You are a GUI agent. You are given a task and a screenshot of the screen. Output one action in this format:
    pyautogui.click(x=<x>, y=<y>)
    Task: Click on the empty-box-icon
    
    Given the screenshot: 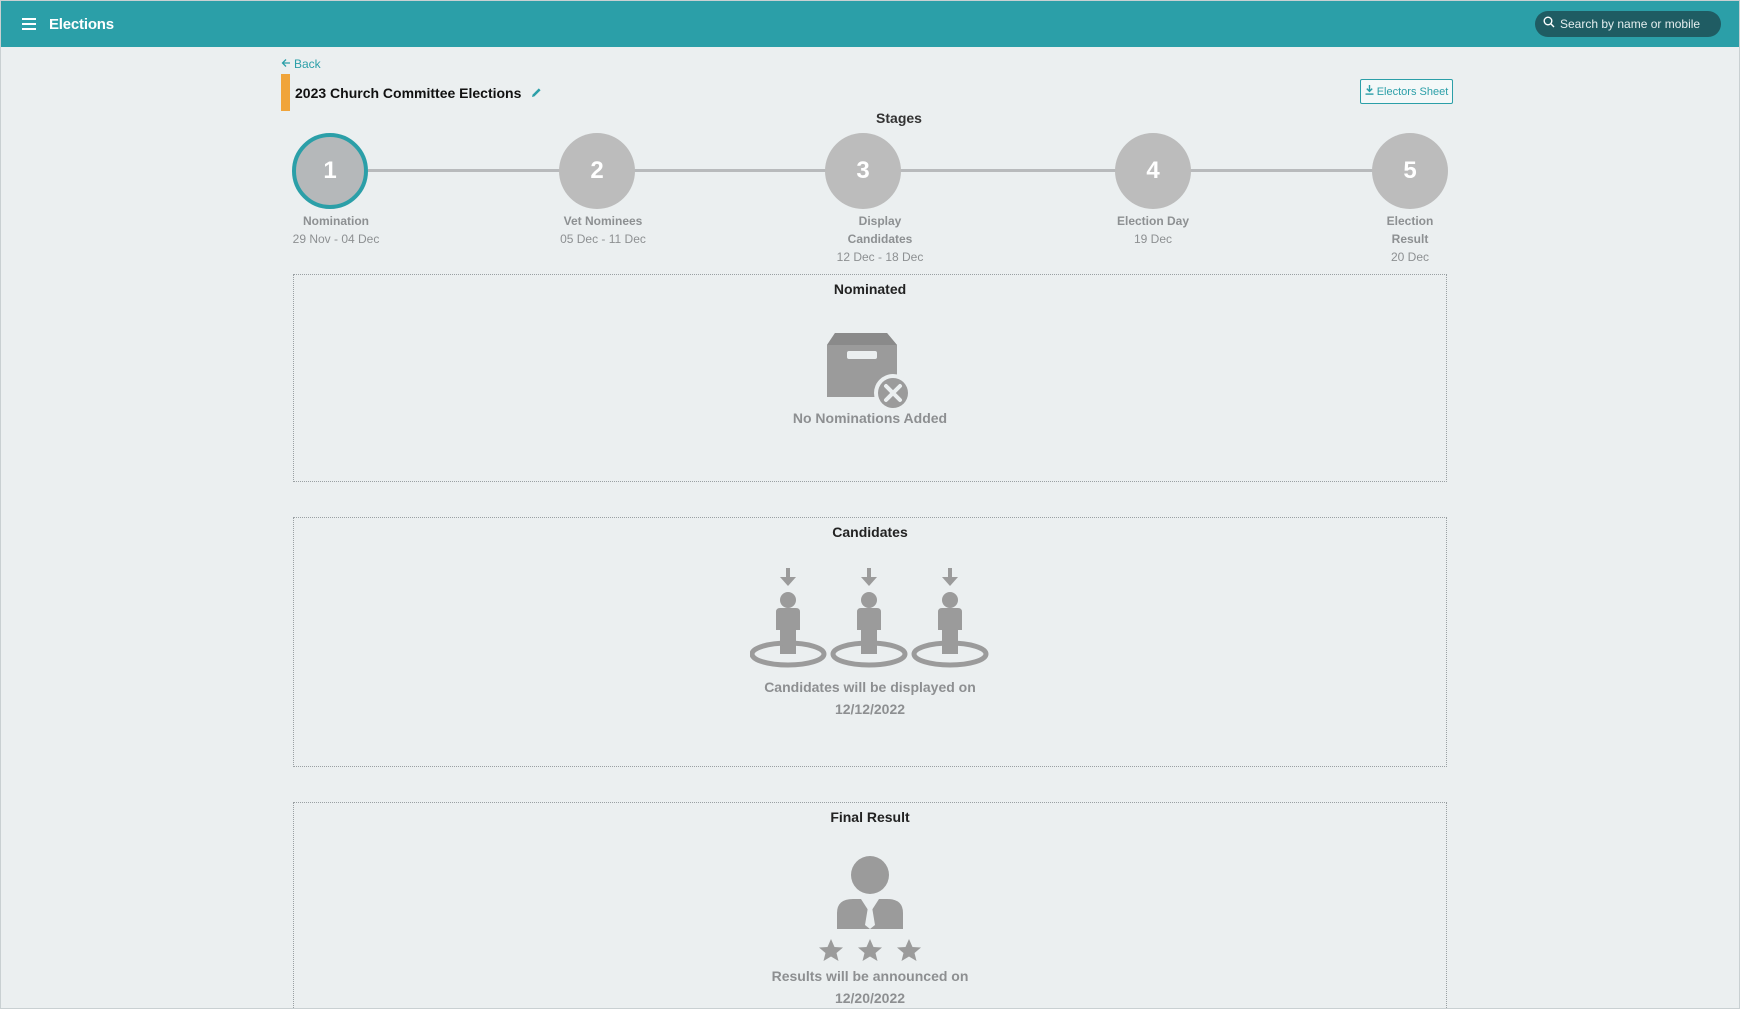 What is the action you would take?
    pyautogui.click(x=870, y=370)
    